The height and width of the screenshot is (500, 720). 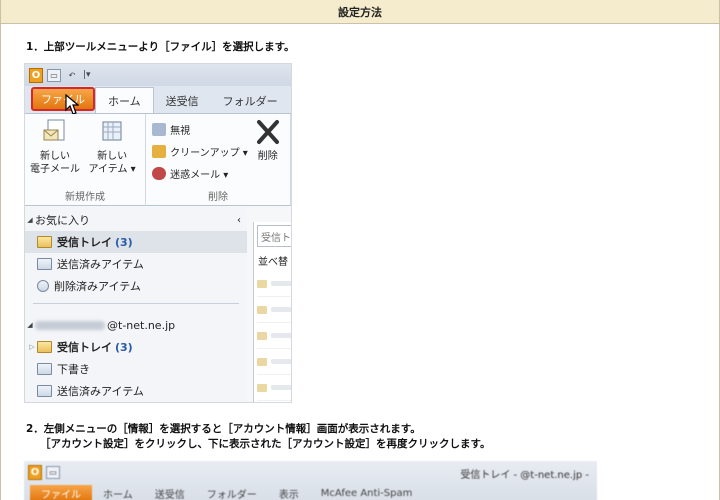 I want to click on nav-item-fav-sent: 送信済みアイテム, so click(x=136, y=264).